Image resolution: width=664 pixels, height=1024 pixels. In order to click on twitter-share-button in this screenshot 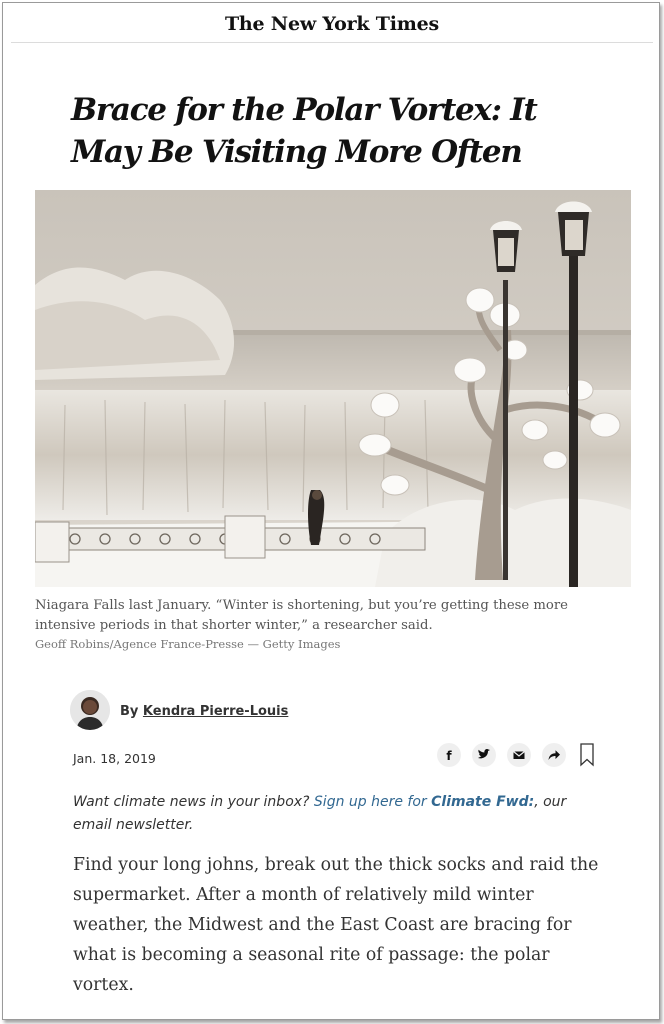, I will do `click(484, 755)`.